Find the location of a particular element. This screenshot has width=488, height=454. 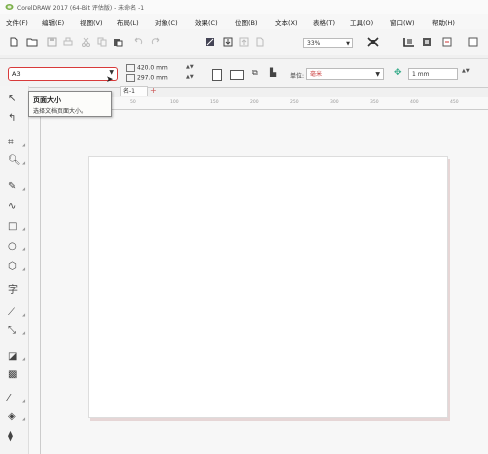

polygon-tool-icon: ⬡ is located at coordinates (12, 267).